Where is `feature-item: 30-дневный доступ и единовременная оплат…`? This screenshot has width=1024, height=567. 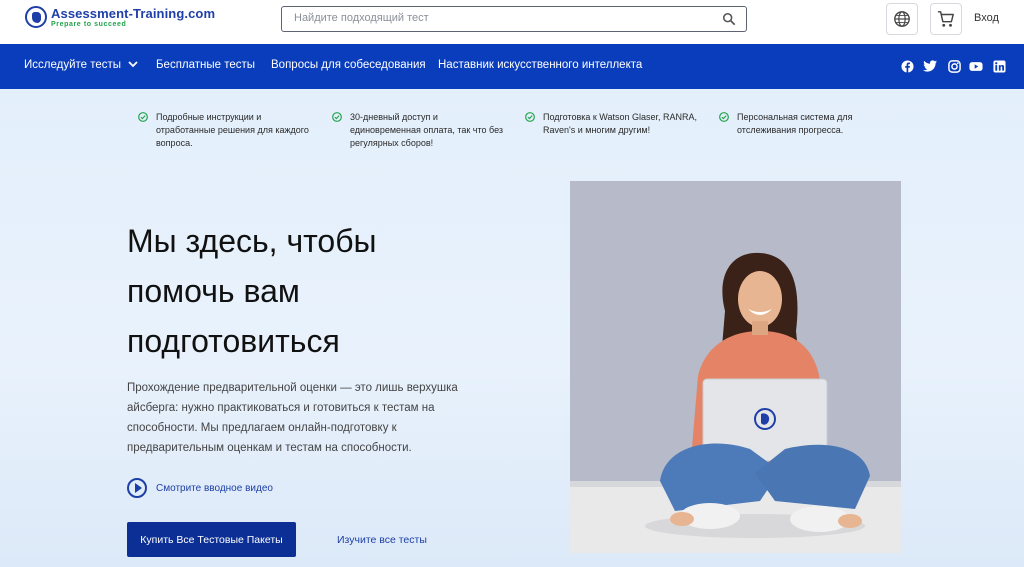
feature-item: 30-дневный доступ и единовременная оплат… is located at coordinates (421, 130).